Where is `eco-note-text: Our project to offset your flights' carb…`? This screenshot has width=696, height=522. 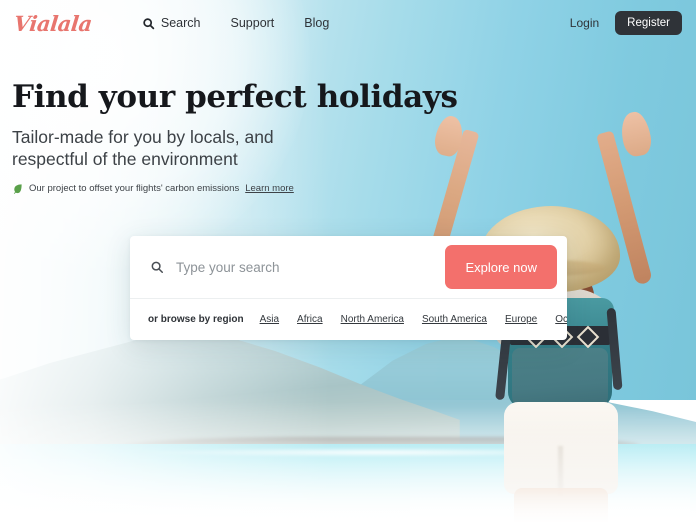 eco-note-text: Our project to offset your flights' carb… is located at coordinates (134, 188).